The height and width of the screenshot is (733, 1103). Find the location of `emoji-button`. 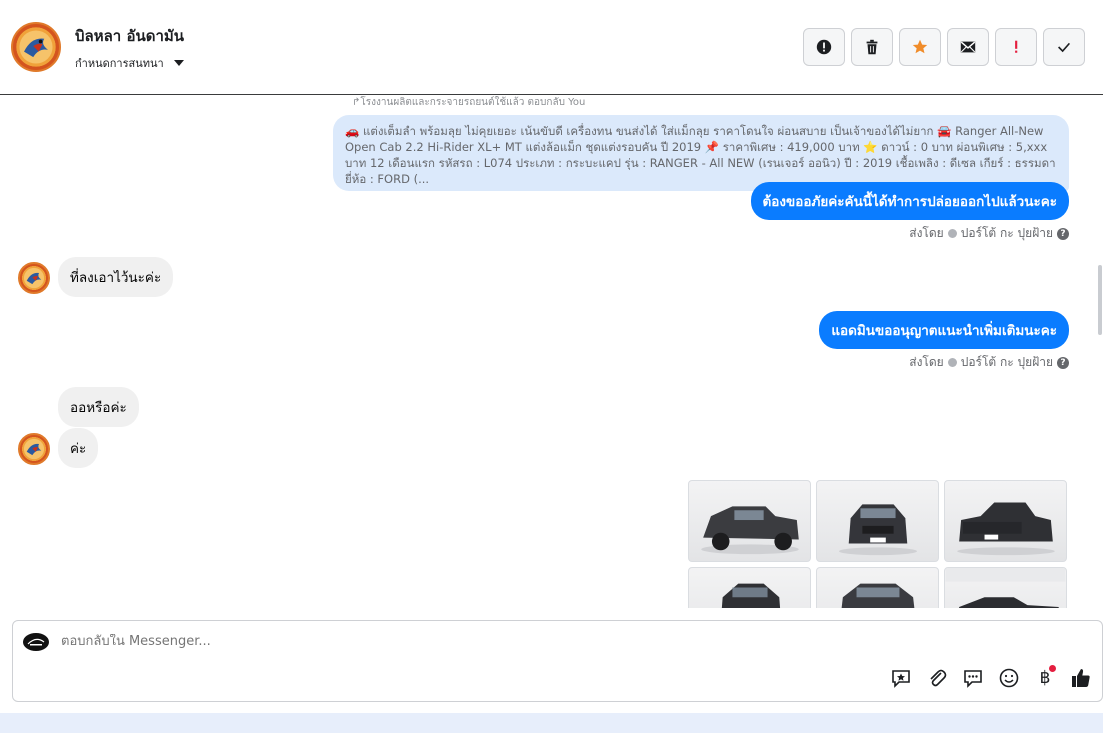

emoji-button is located at coordinates (1009, 678).